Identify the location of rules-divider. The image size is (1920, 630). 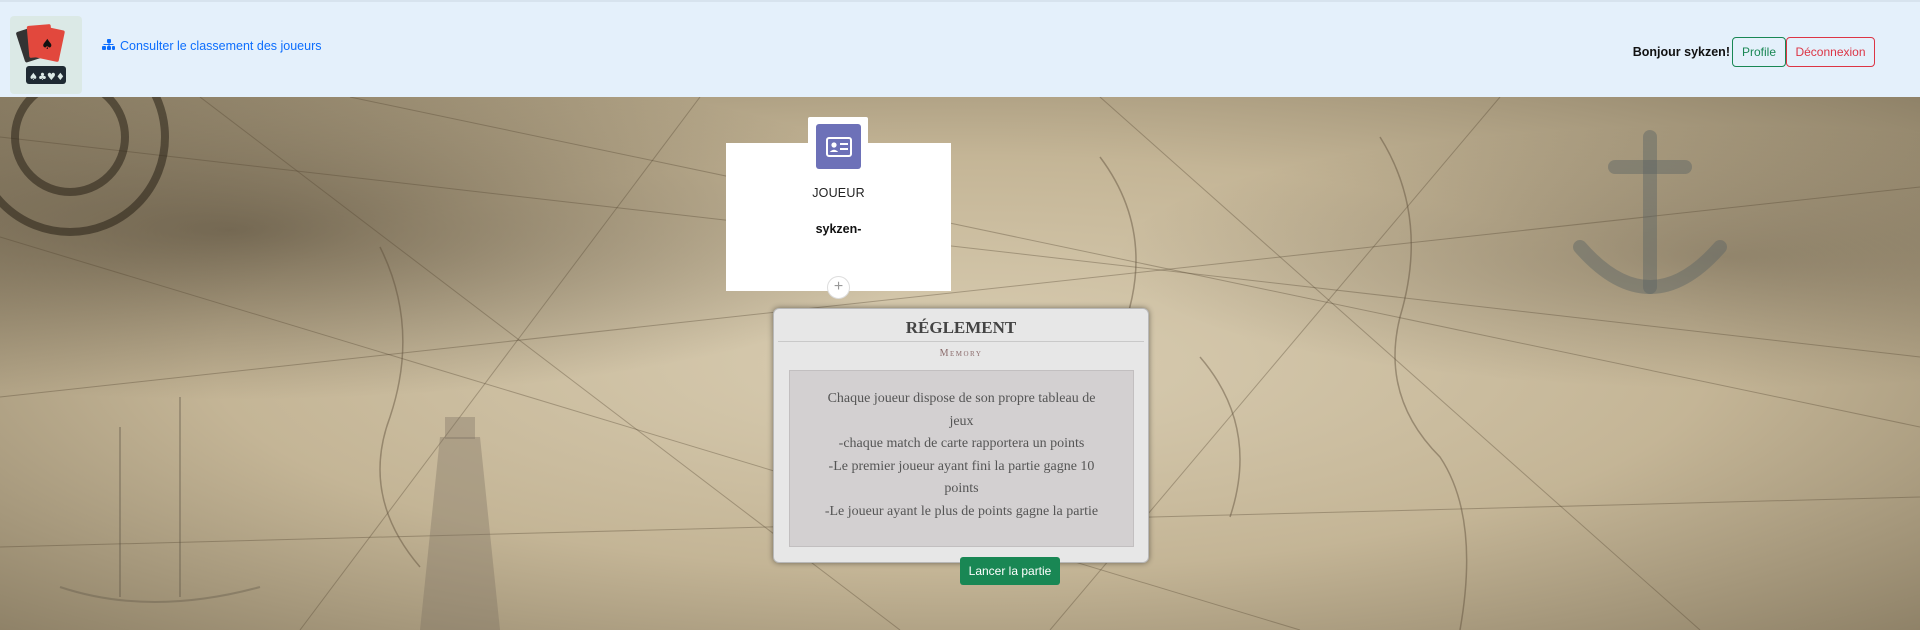
(961, 341).